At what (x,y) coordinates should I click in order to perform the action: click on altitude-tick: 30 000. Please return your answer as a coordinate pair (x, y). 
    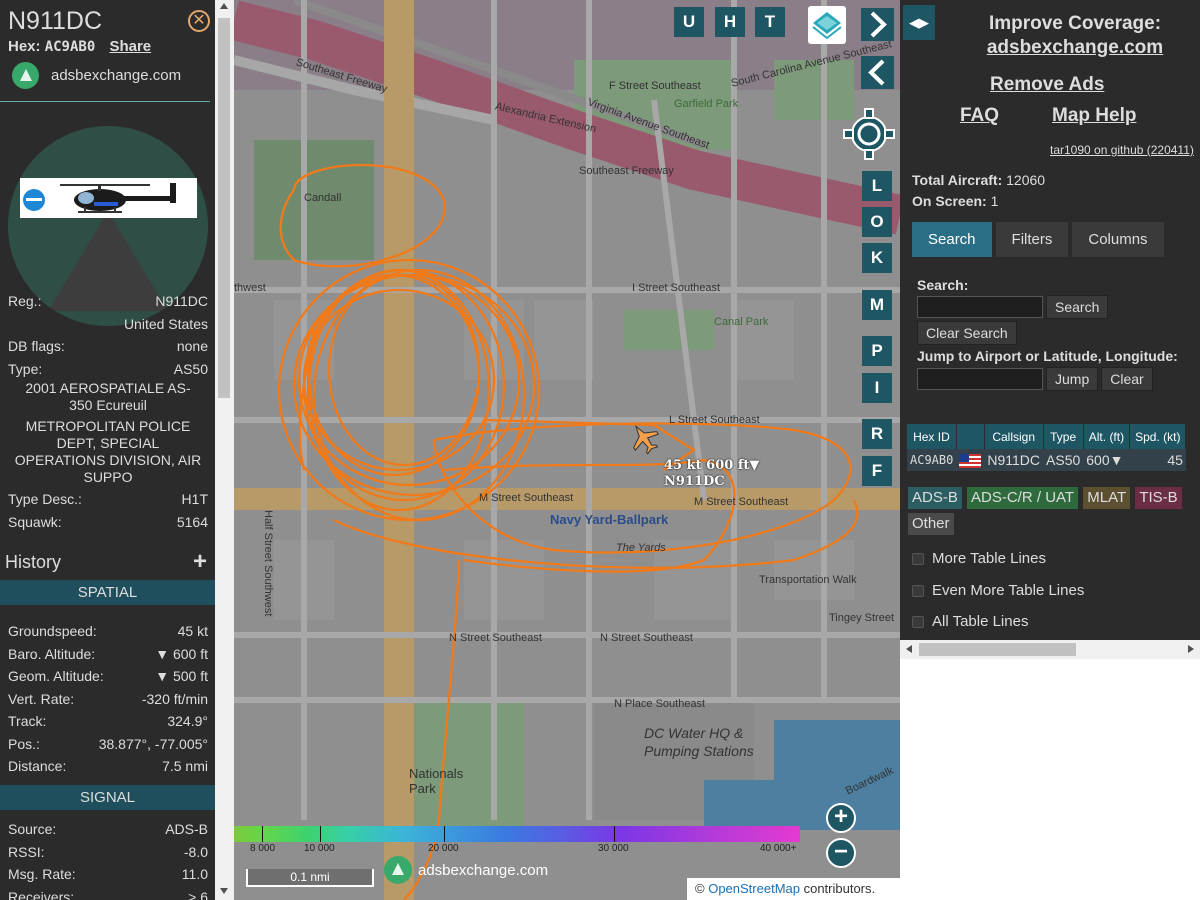
    Looking at the image, I should click on (613, 848).